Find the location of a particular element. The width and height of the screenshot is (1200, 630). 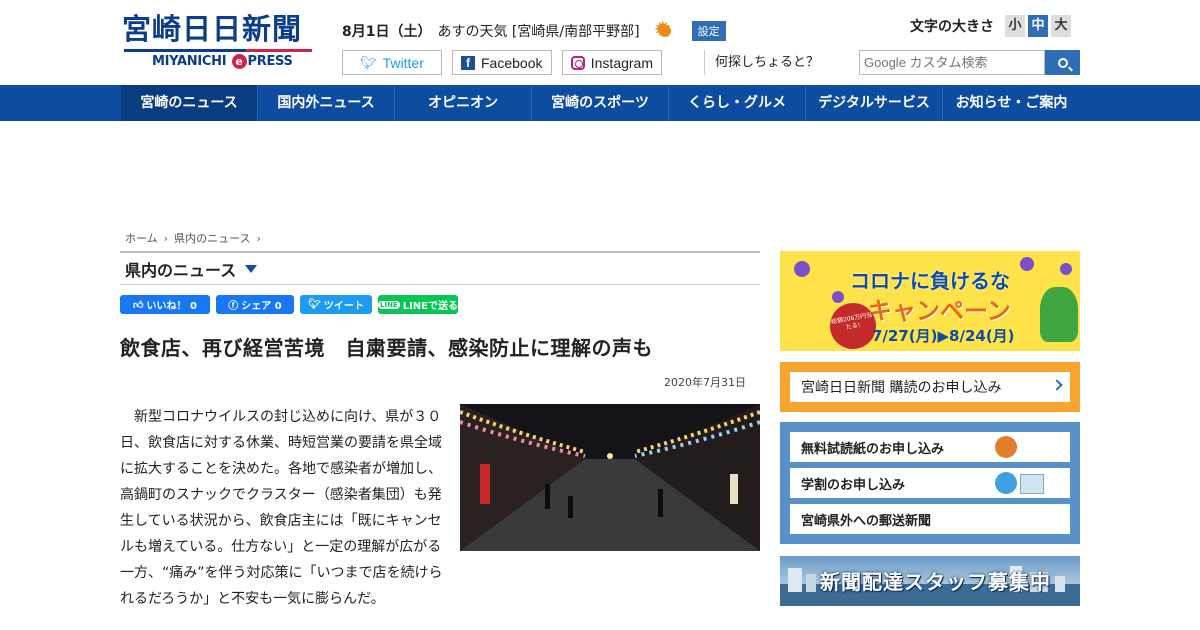

logo-title: 宮崎日日新聞 is located at coordinates (212, 29).